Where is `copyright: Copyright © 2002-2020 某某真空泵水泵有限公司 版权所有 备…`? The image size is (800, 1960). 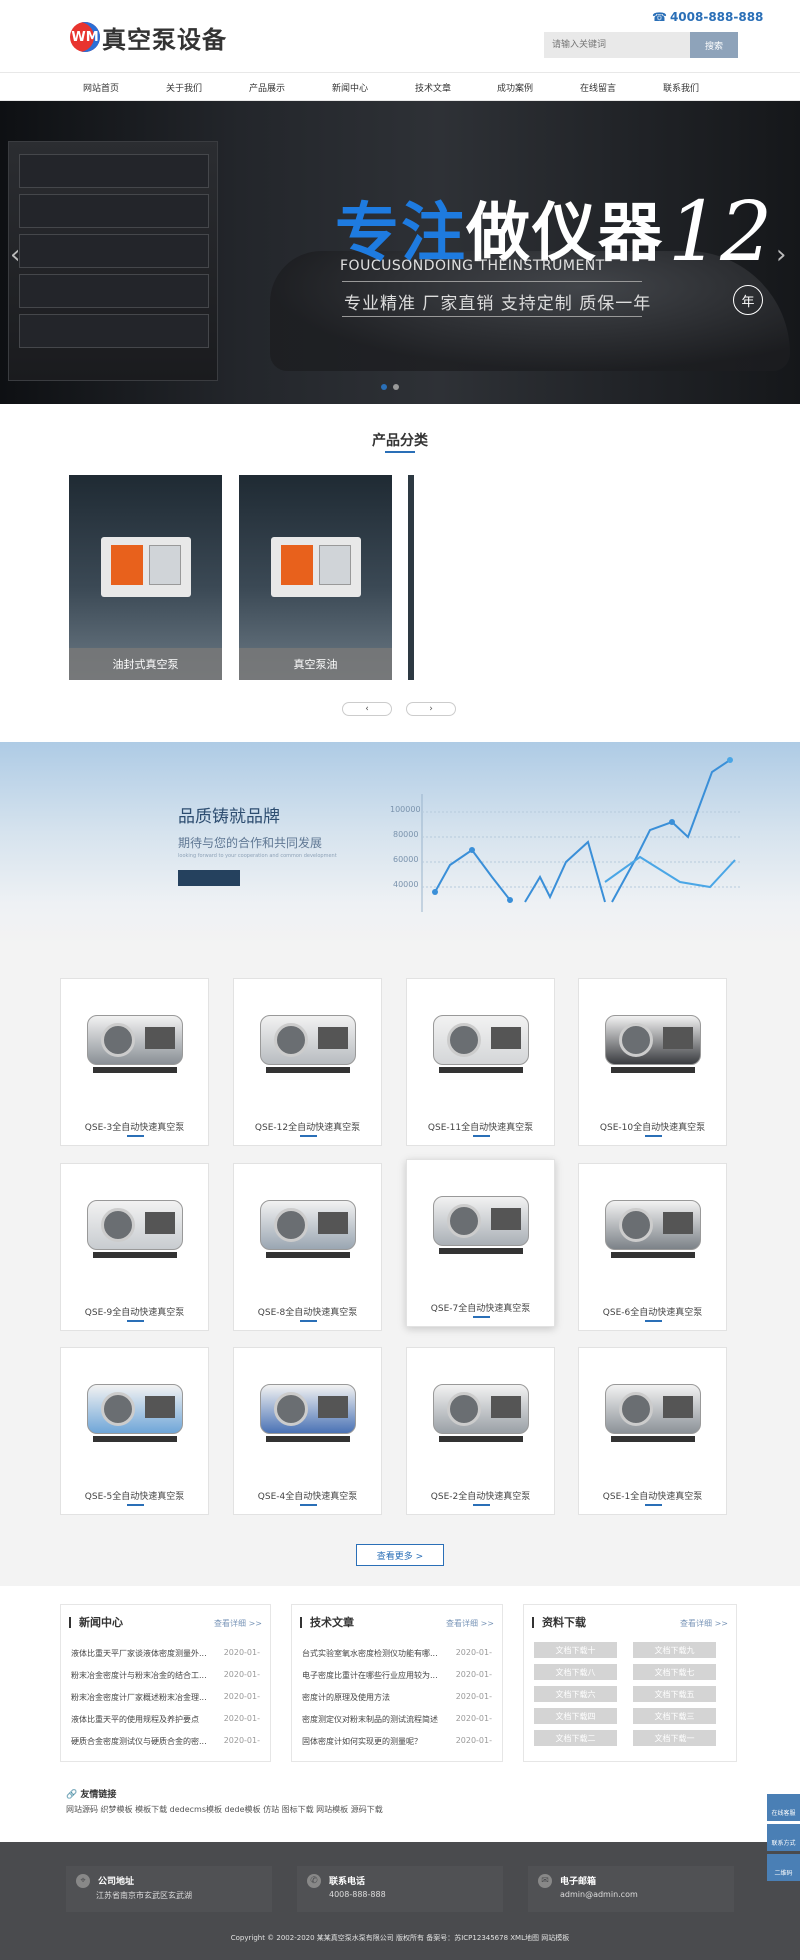 copyright: Copyright © 2002-2020 某某真空泵水泵有限公司 版权所有 备… is located at coordinates (400, 1938).